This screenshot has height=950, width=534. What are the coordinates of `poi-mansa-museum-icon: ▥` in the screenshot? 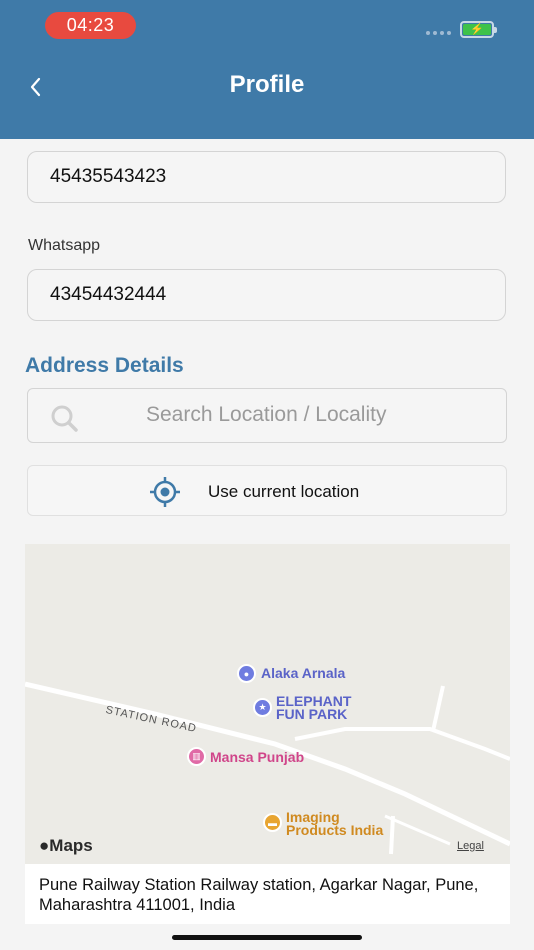 It's located at (196, 756).